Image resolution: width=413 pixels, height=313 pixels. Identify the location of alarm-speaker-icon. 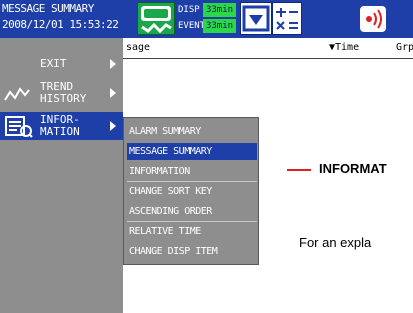
(373, 19).